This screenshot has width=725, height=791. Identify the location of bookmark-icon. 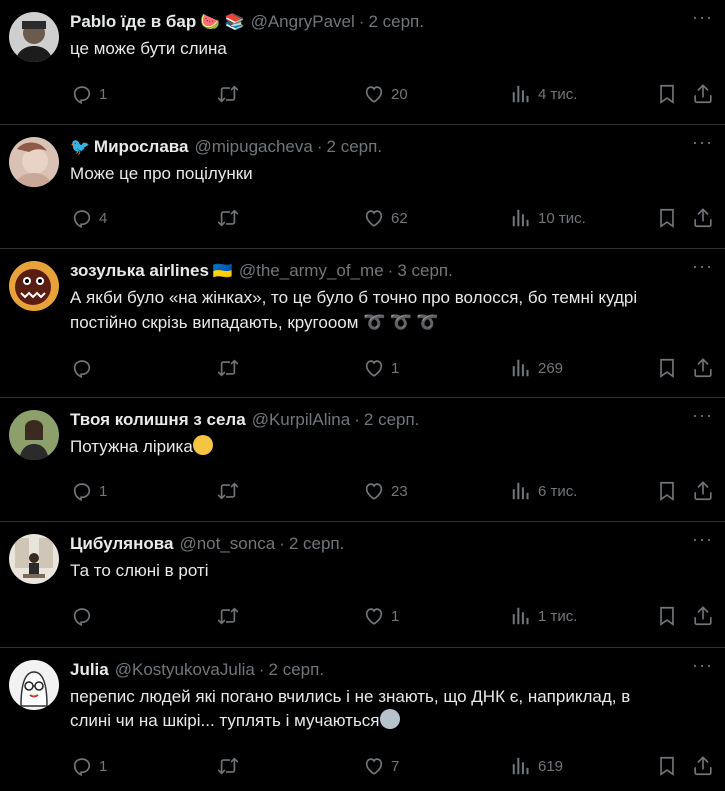
(667, 94).